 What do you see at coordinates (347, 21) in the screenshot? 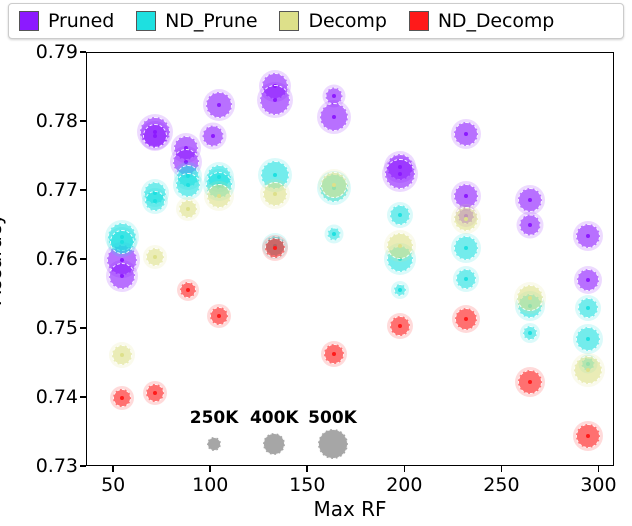
I see `legend-label: Decomp` at bounding box center [347, 21].